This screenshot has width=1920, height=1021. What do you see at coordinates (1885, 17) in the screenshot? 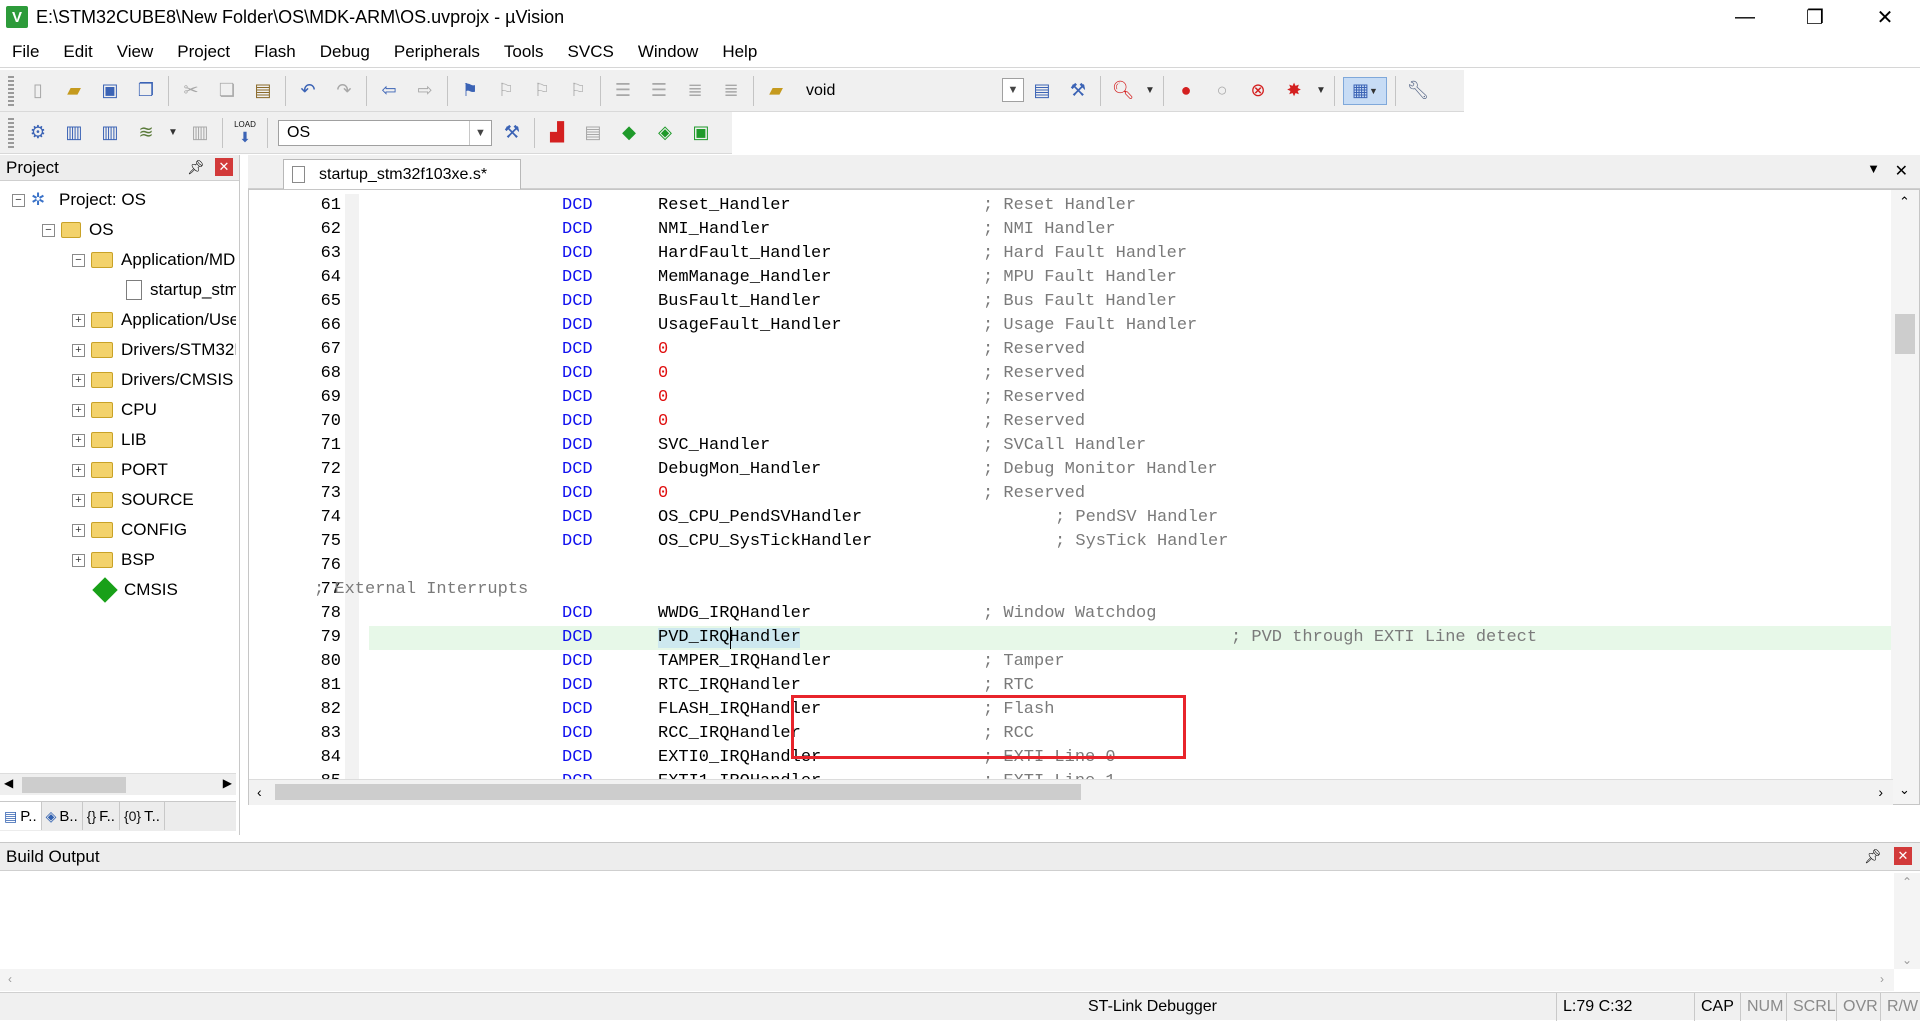
I see `close-window-button: ✕` at bounding box center [1885, 17].